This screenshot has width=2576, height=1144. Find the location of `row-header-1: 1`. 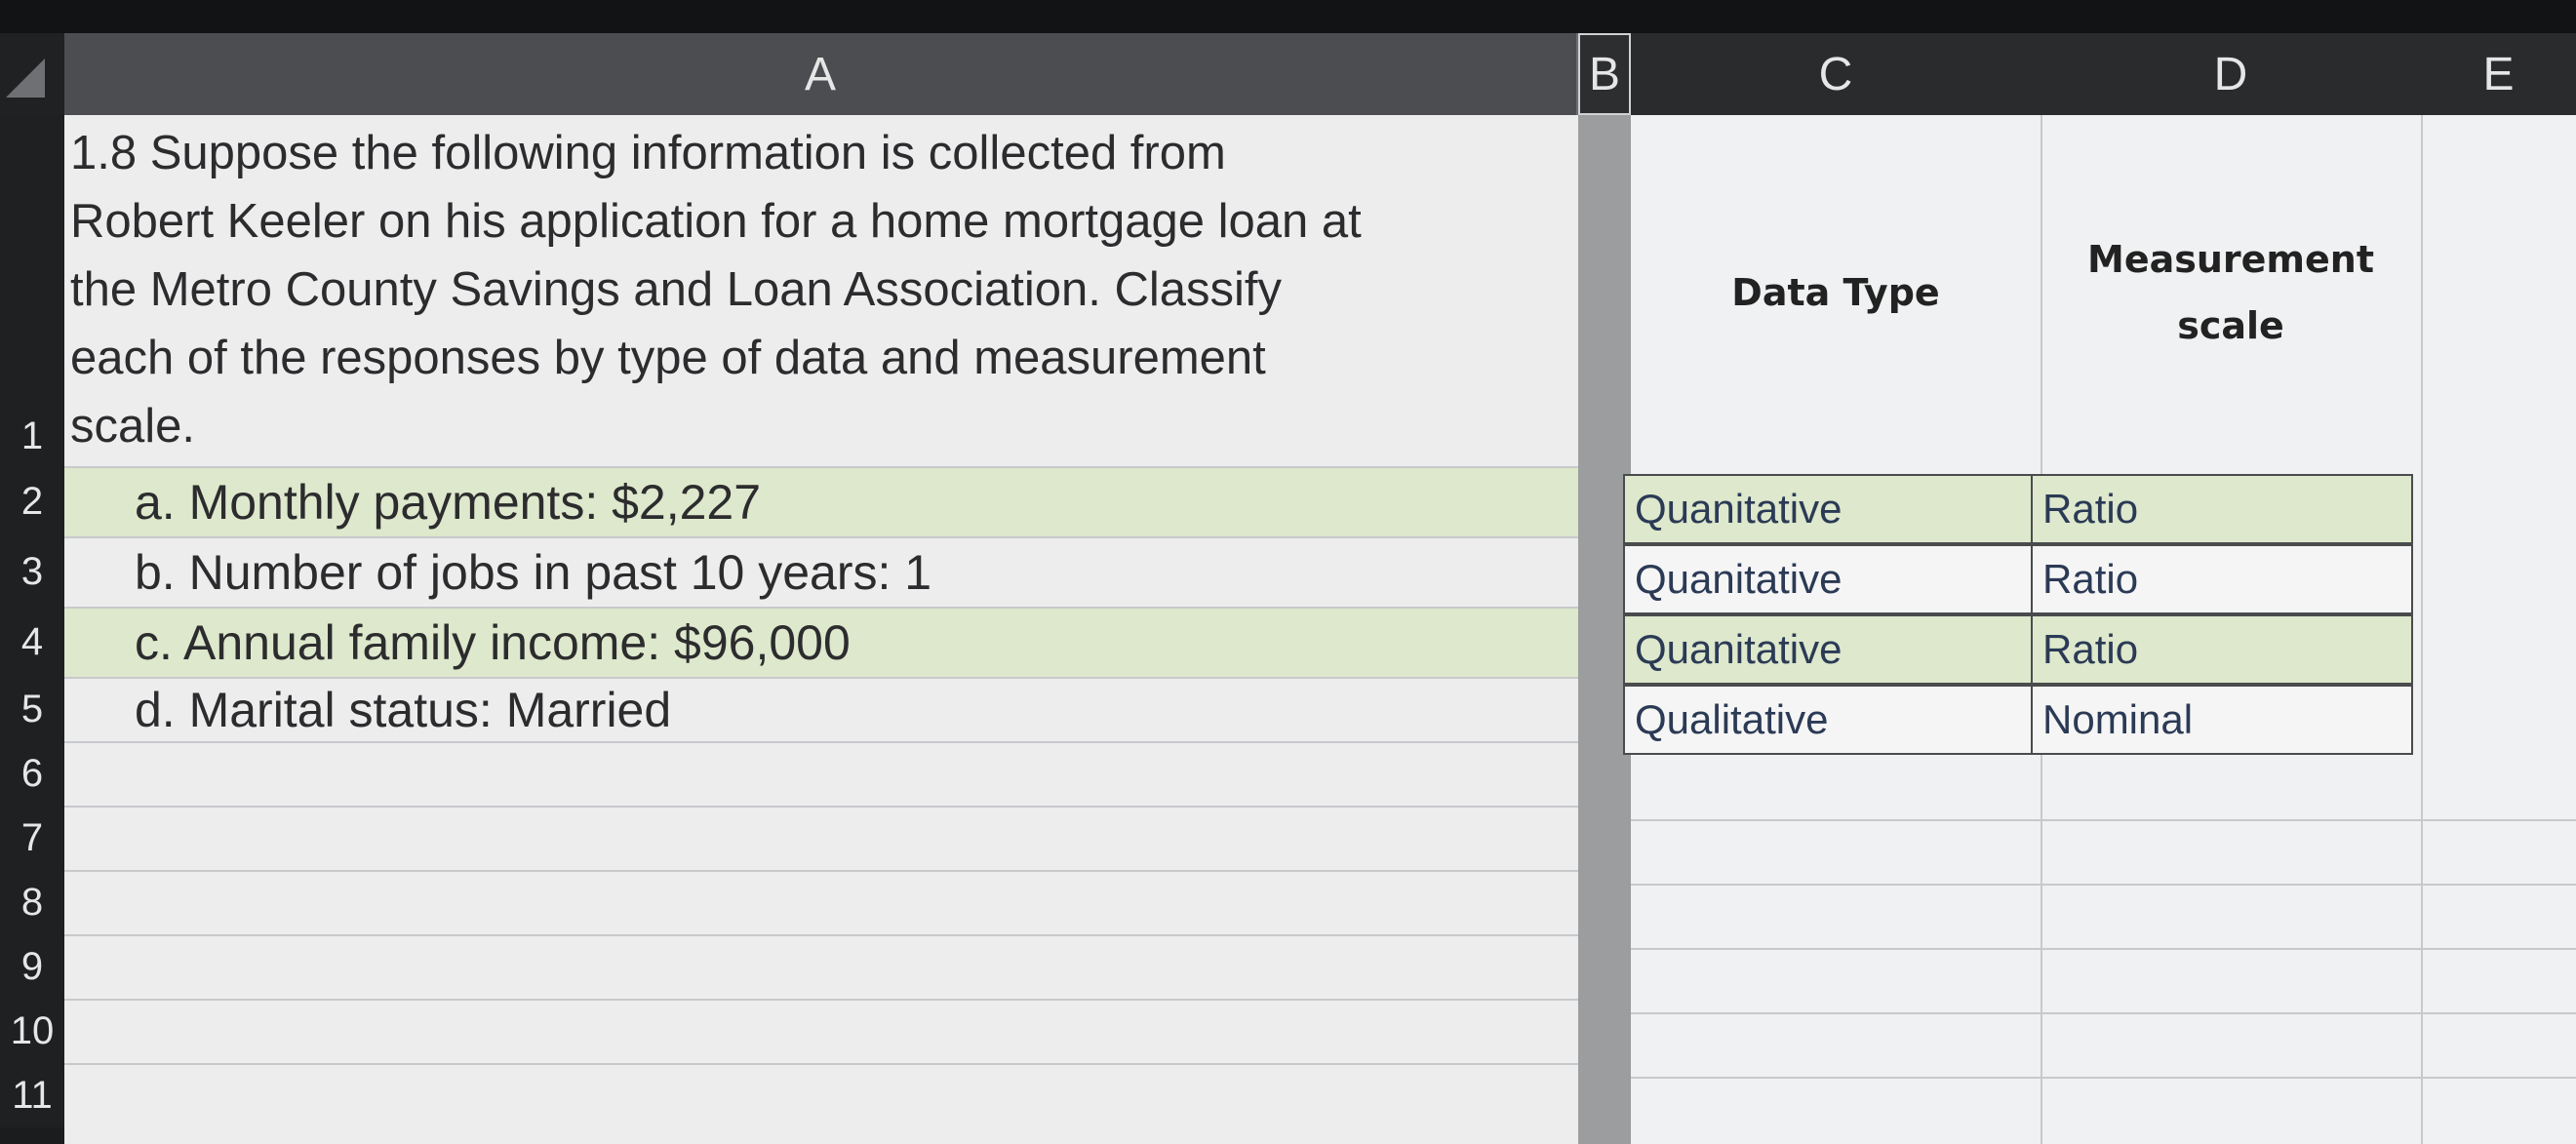

row-header-1: 1 is located at coordinates (32, 290).